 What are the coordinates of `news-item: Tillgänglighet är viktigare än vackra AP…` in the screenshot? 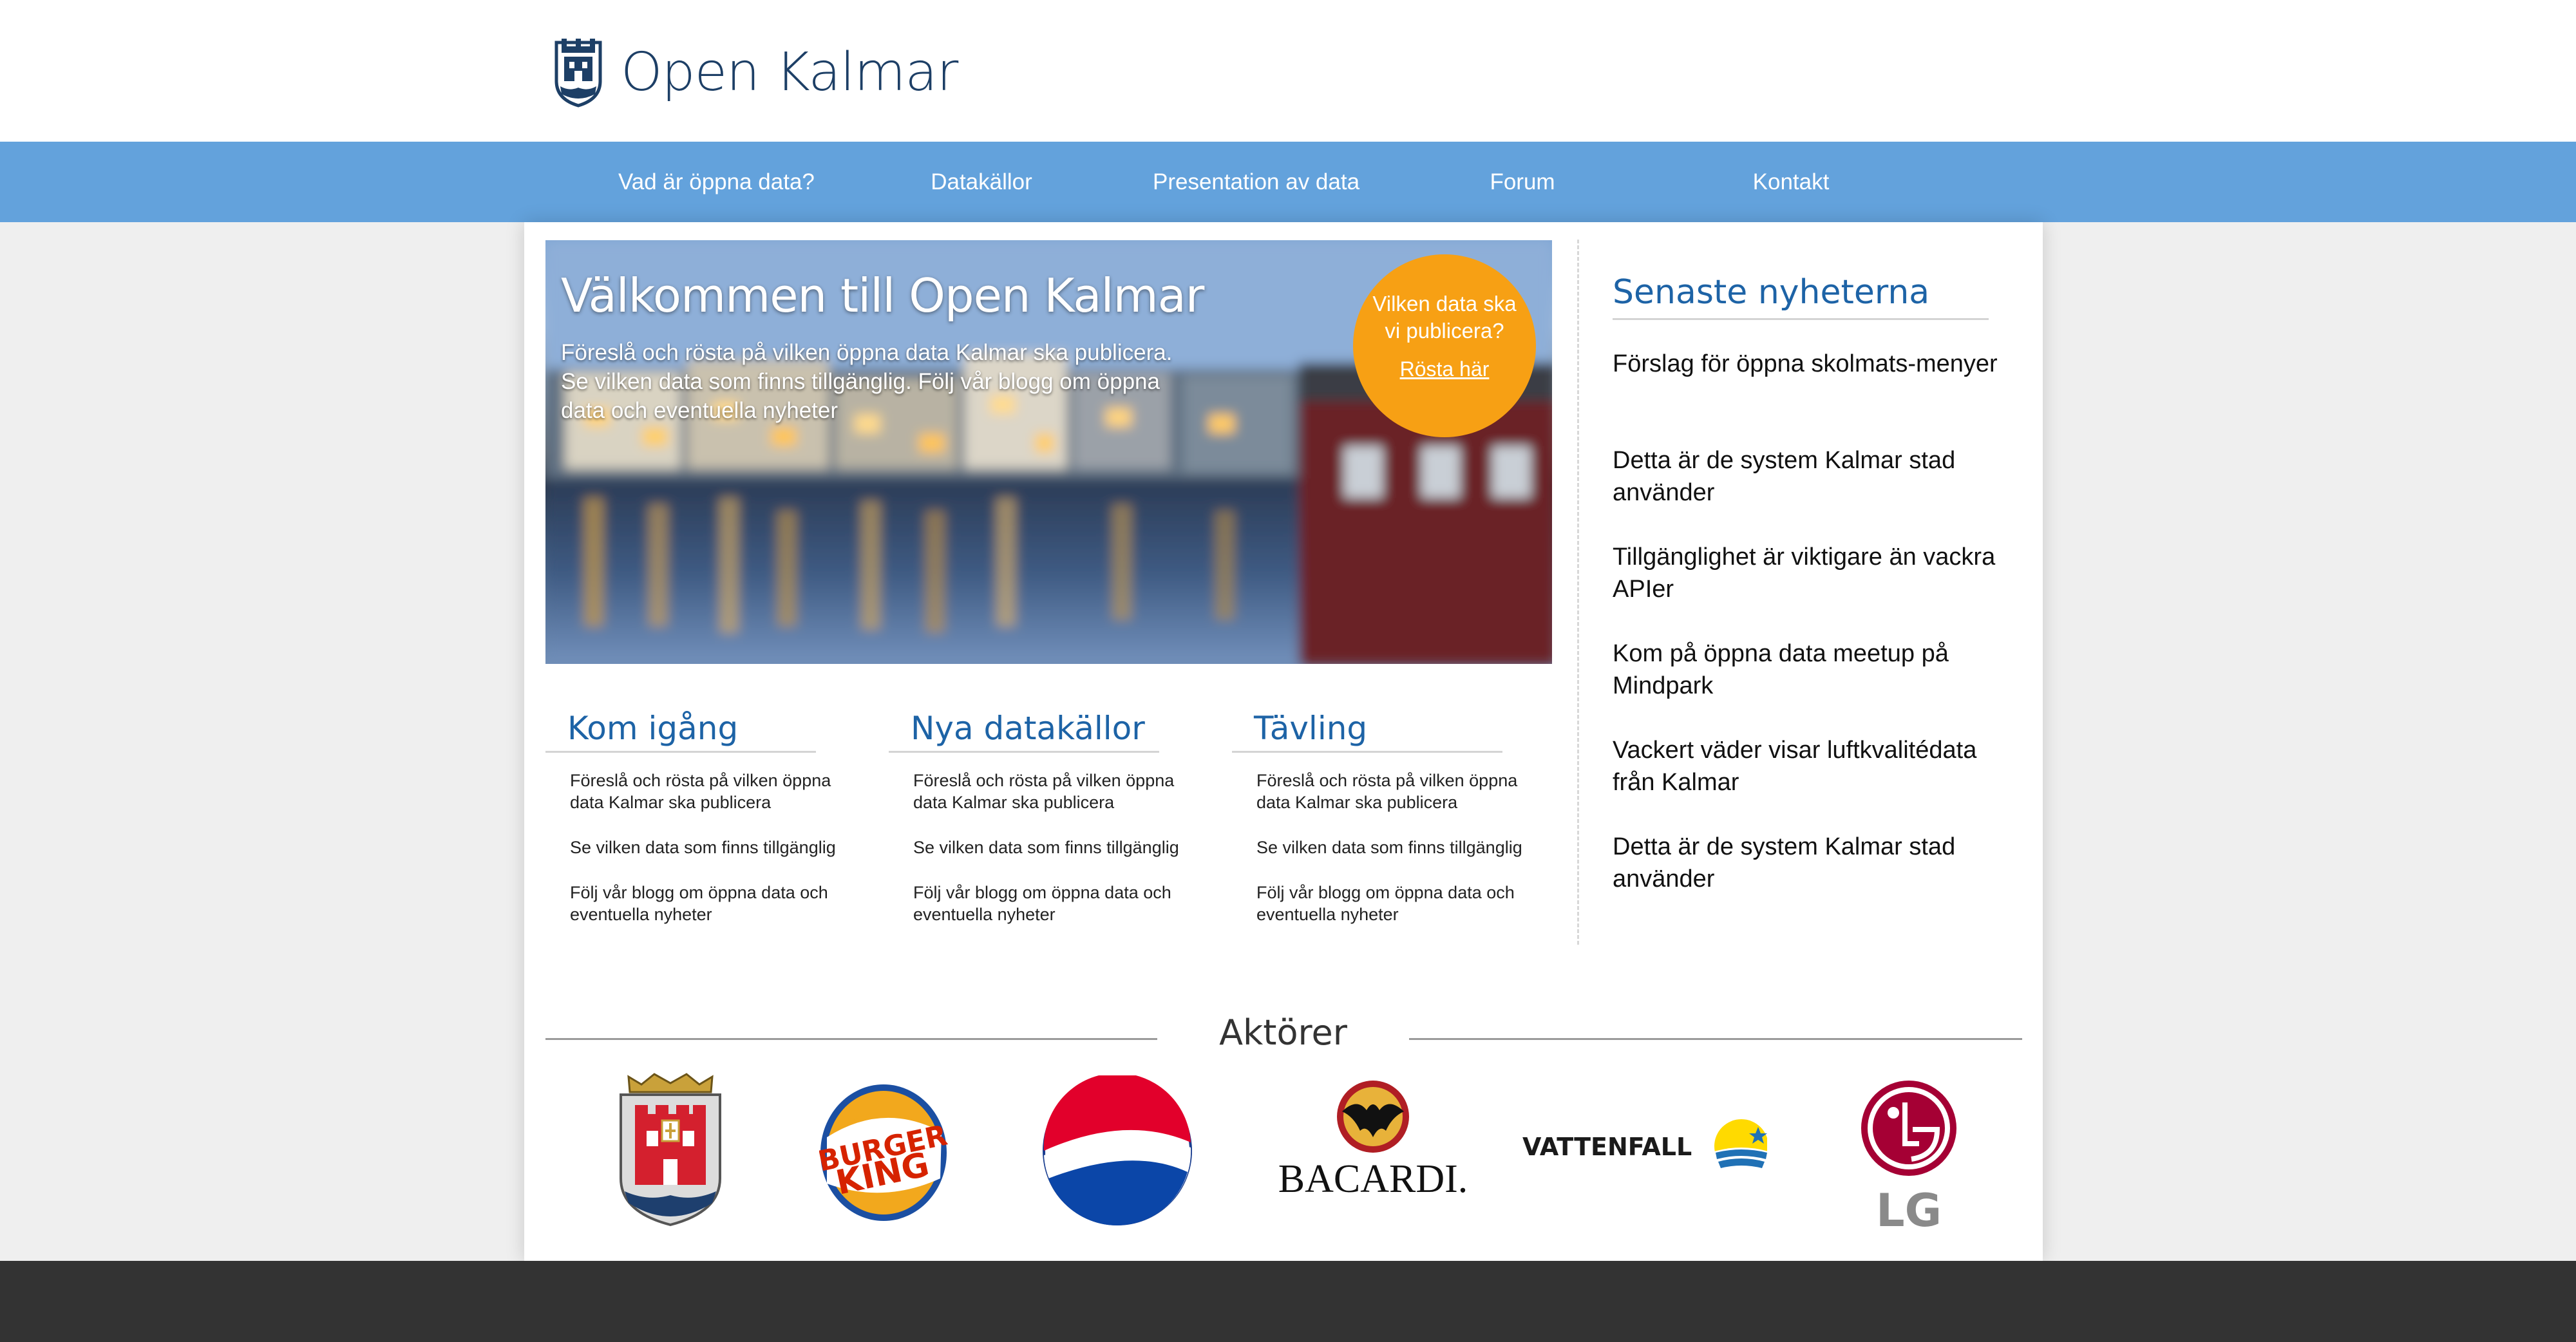 It's located at (1806, 589).